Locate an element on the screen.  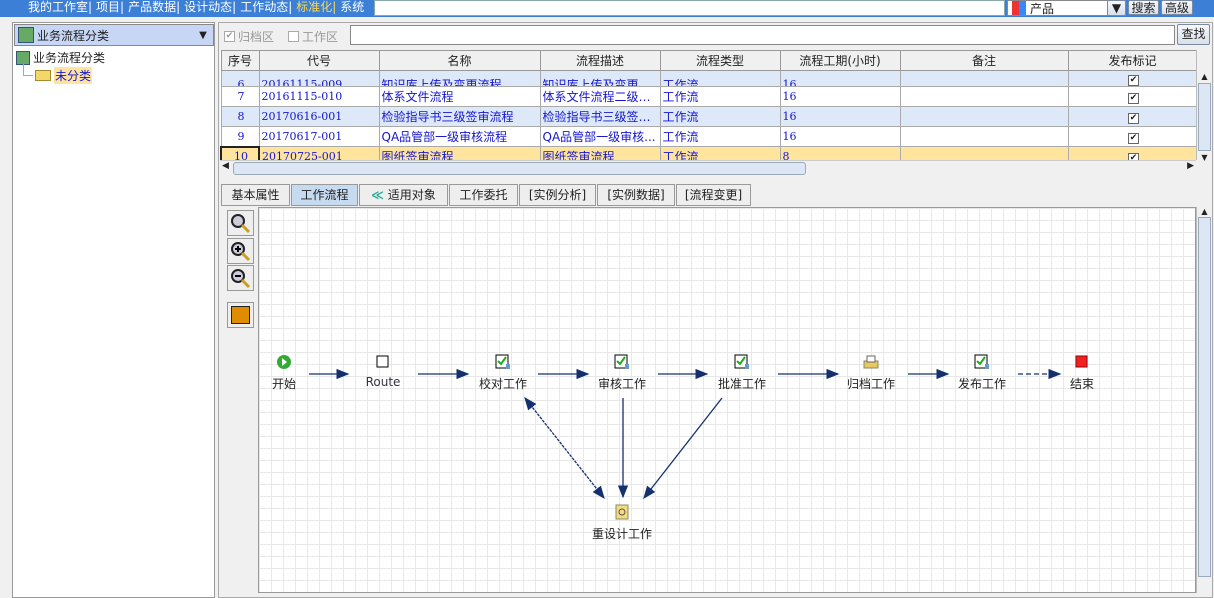
node-label: 开始 is located at coordinates (283, 384).